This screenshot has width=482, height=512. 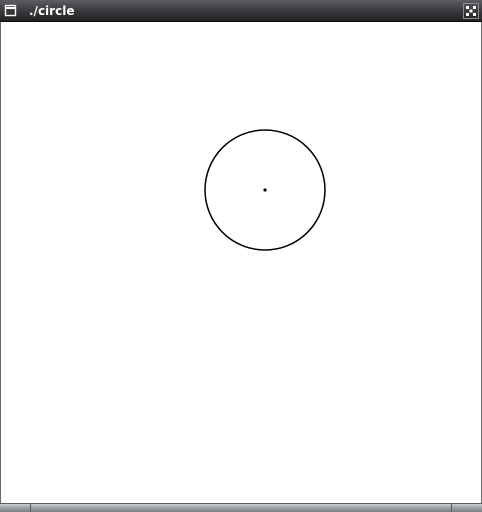 I want to click on title-bar: ./circle, so click(x=241, y=11).